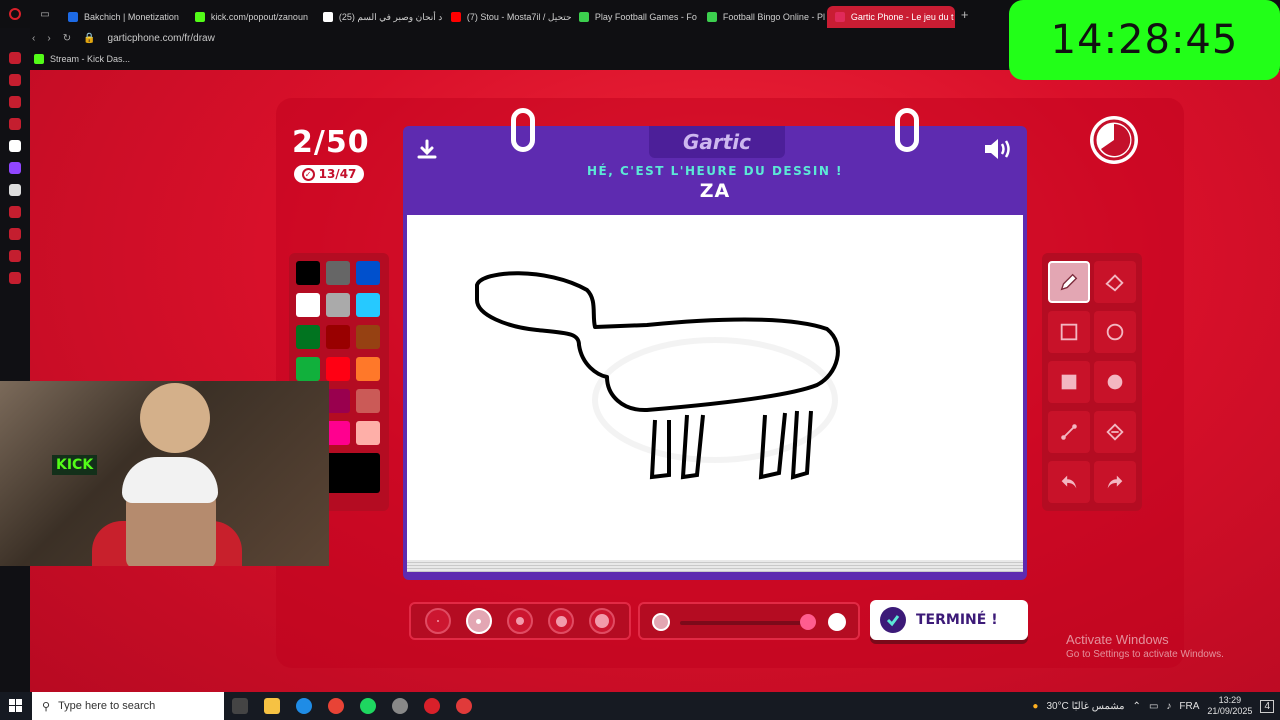  What do you see at coordinates (661, 622) in the screenshot?
I see `opacity-min-knob` at bounding box center [661, 622].